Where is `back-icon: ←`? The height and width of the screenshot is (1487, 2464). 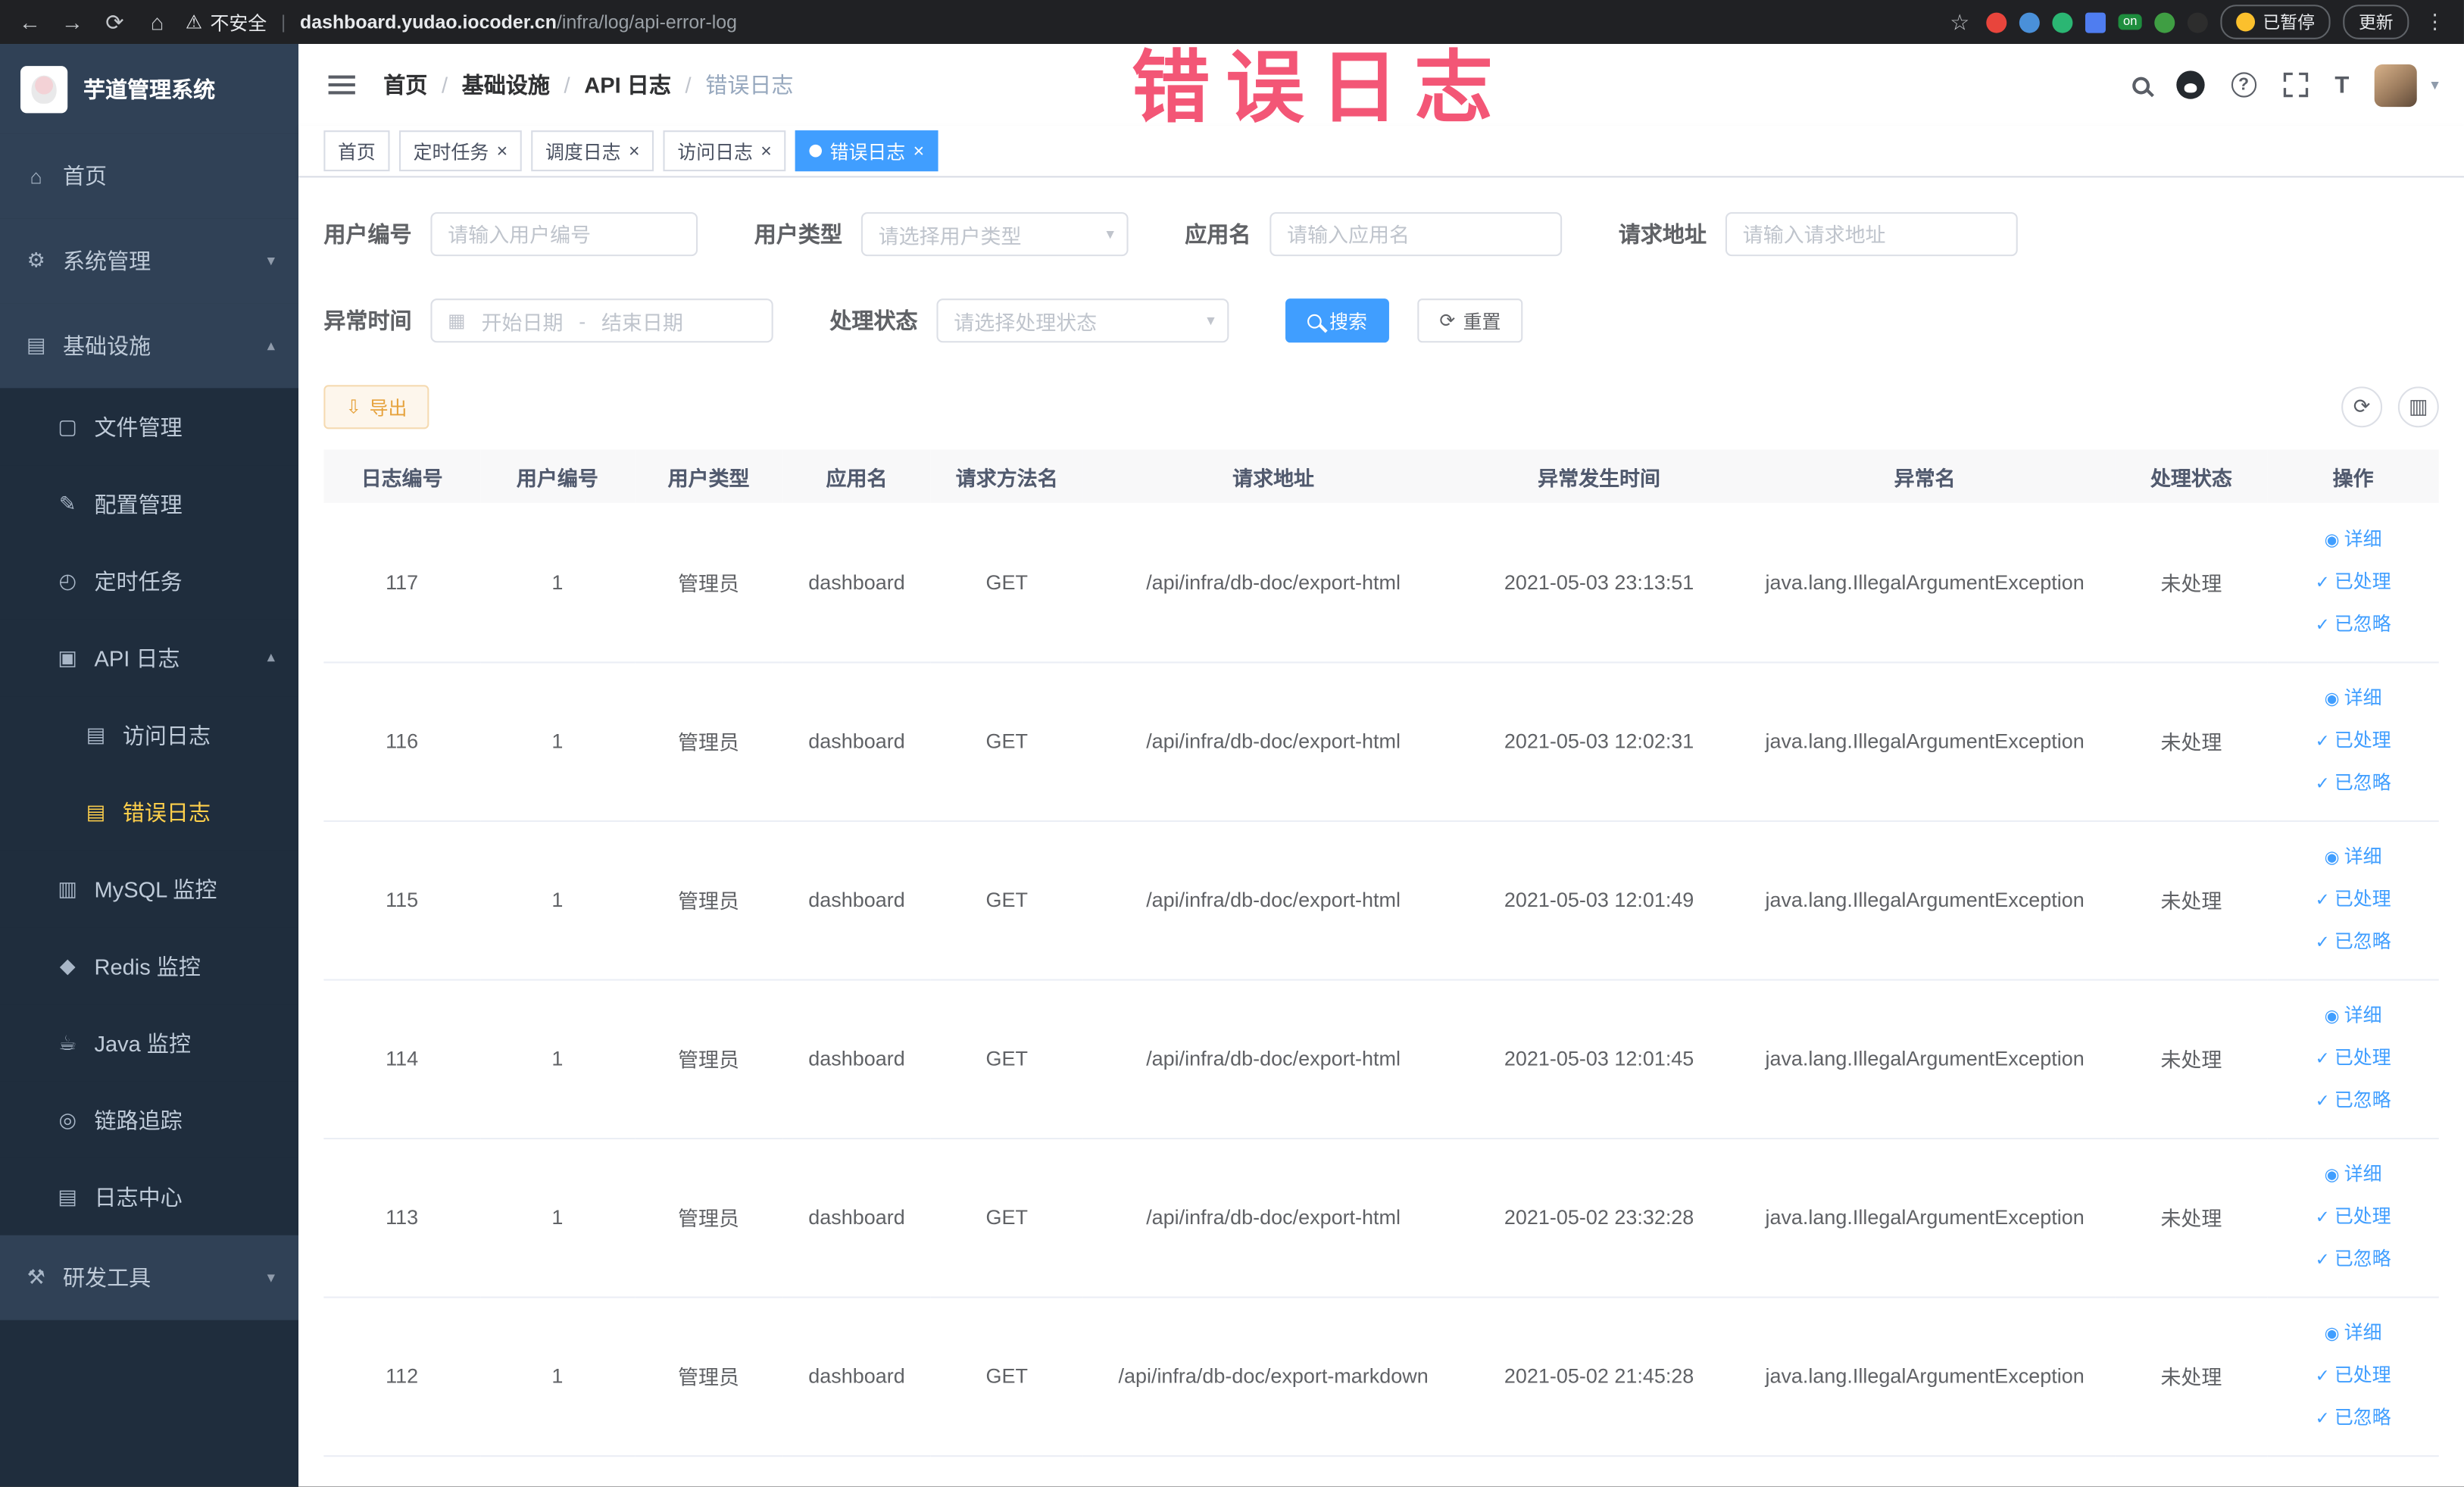 back-icon: ← is located at coordinates (30, 21).